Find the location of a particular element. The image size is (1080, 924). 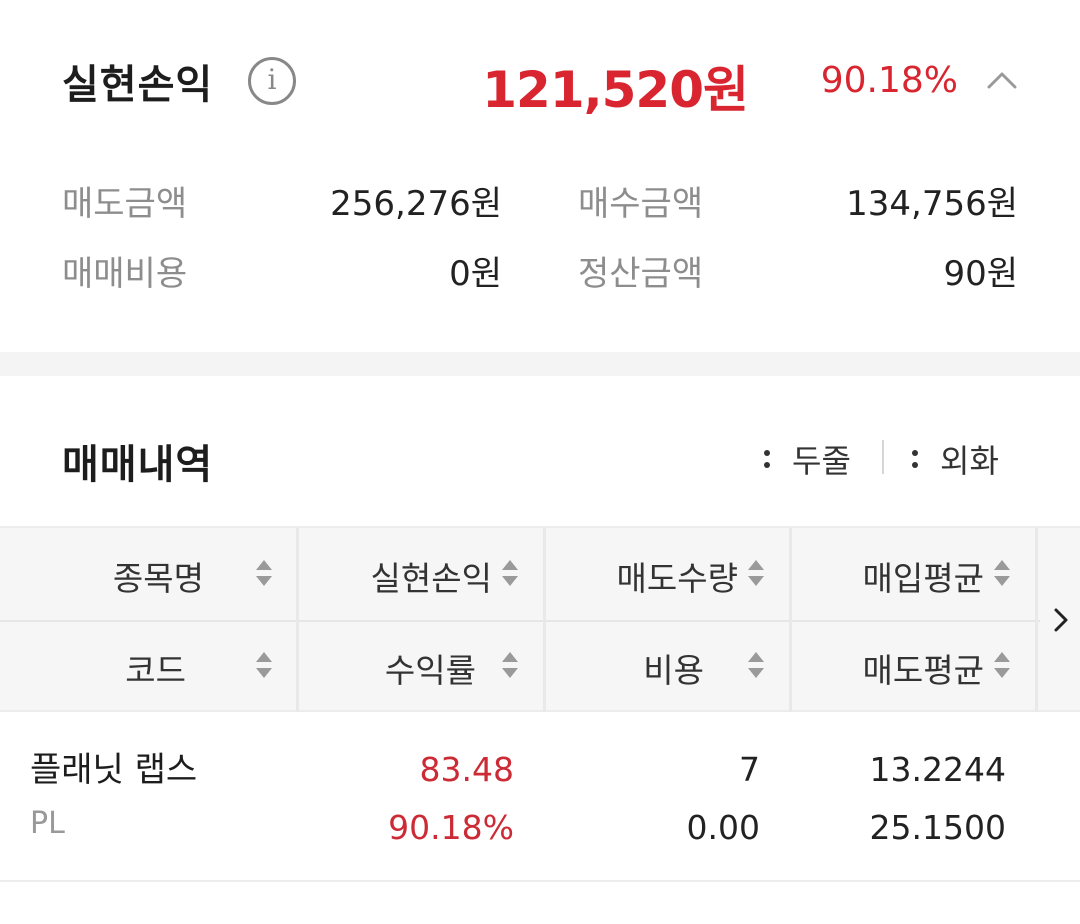

chevron-up-icon is located at coordinates (1002, 80).